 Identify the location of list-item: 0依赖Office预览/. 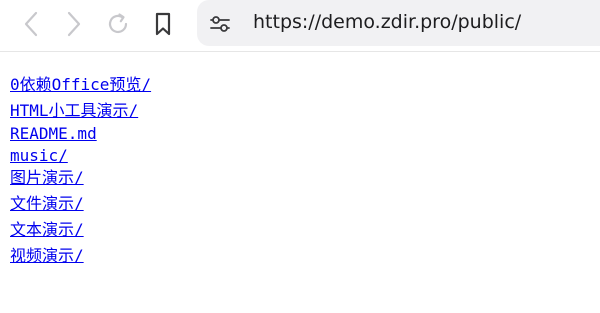
(80, 85).